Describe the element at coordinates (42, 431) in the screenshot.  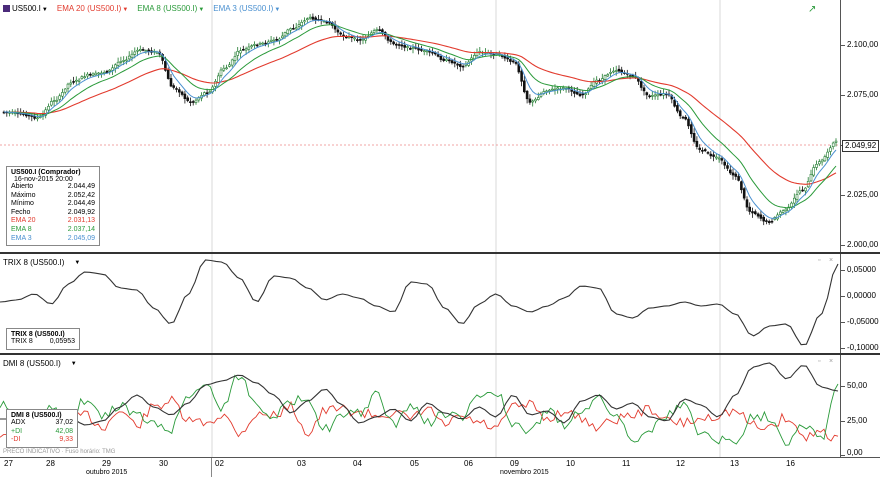
I see `info-row: +DI 42,08` at that location.